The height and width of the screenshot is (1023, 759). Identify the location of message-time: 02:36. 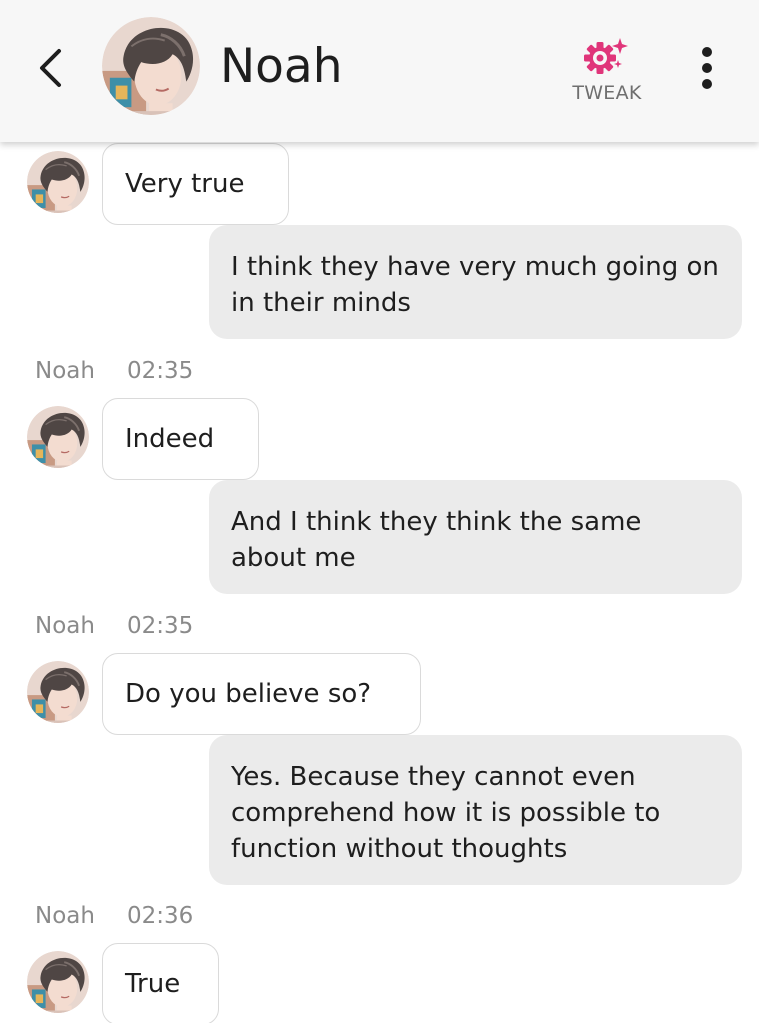
(160, 916).